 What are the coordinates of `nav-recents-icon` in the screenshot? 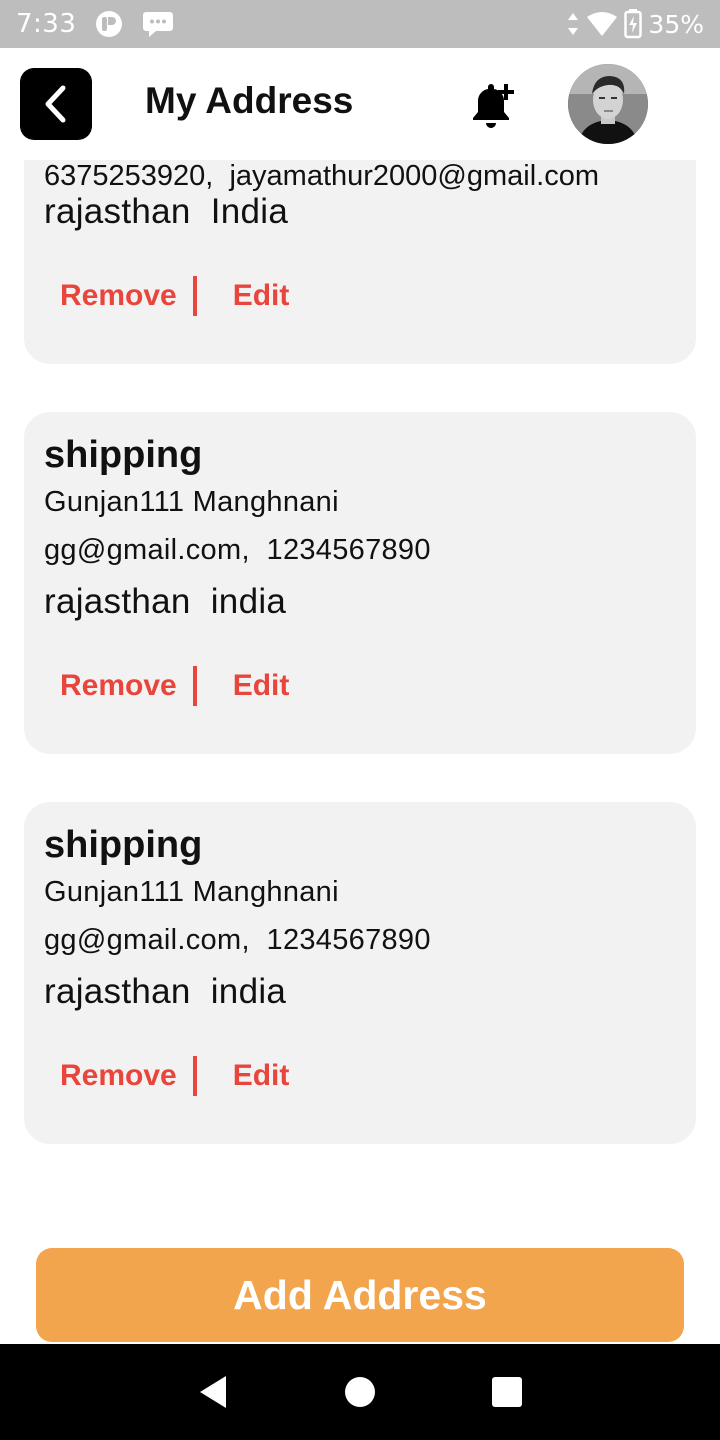 It's located at (506, 1392).